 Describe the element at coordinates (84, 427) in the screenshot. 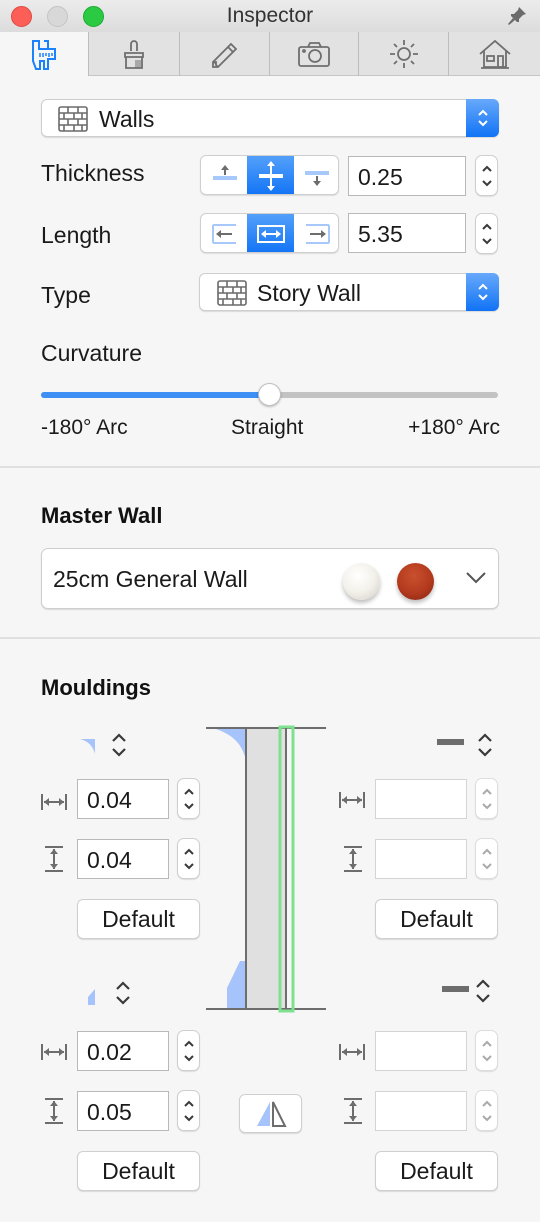

I see `curvature-min-label: -180° Arc` at that location.